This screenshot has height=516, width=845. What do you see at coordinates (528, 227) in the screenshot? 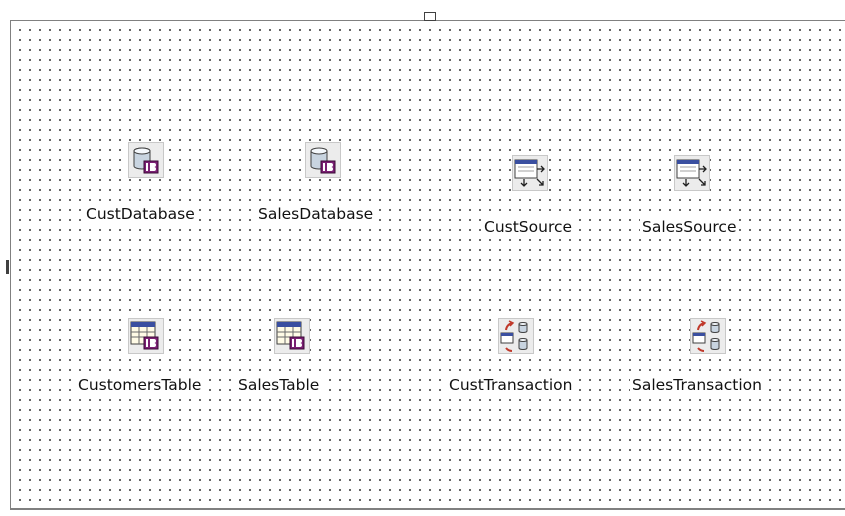
I see `cust-source-label: CustSource` at bounding box center [528, 227].